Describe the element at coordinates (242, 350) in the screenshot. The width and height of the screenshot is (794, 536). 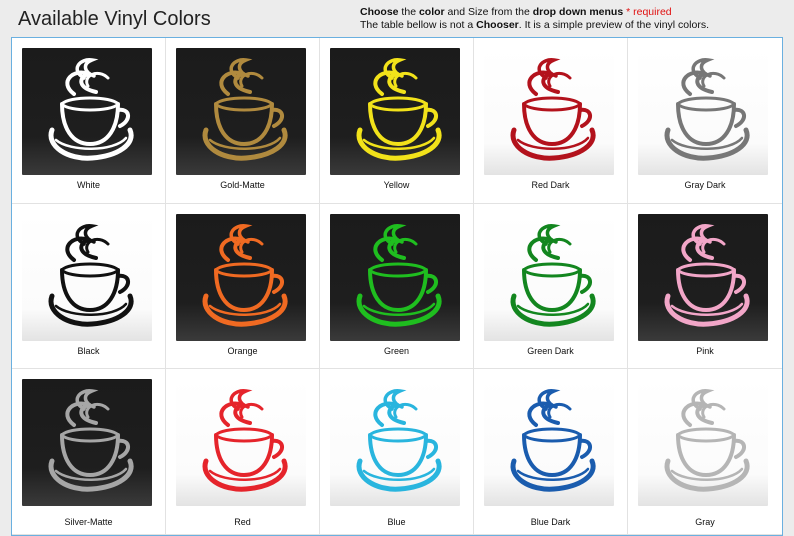
I see `color-label: Orange` at that location.